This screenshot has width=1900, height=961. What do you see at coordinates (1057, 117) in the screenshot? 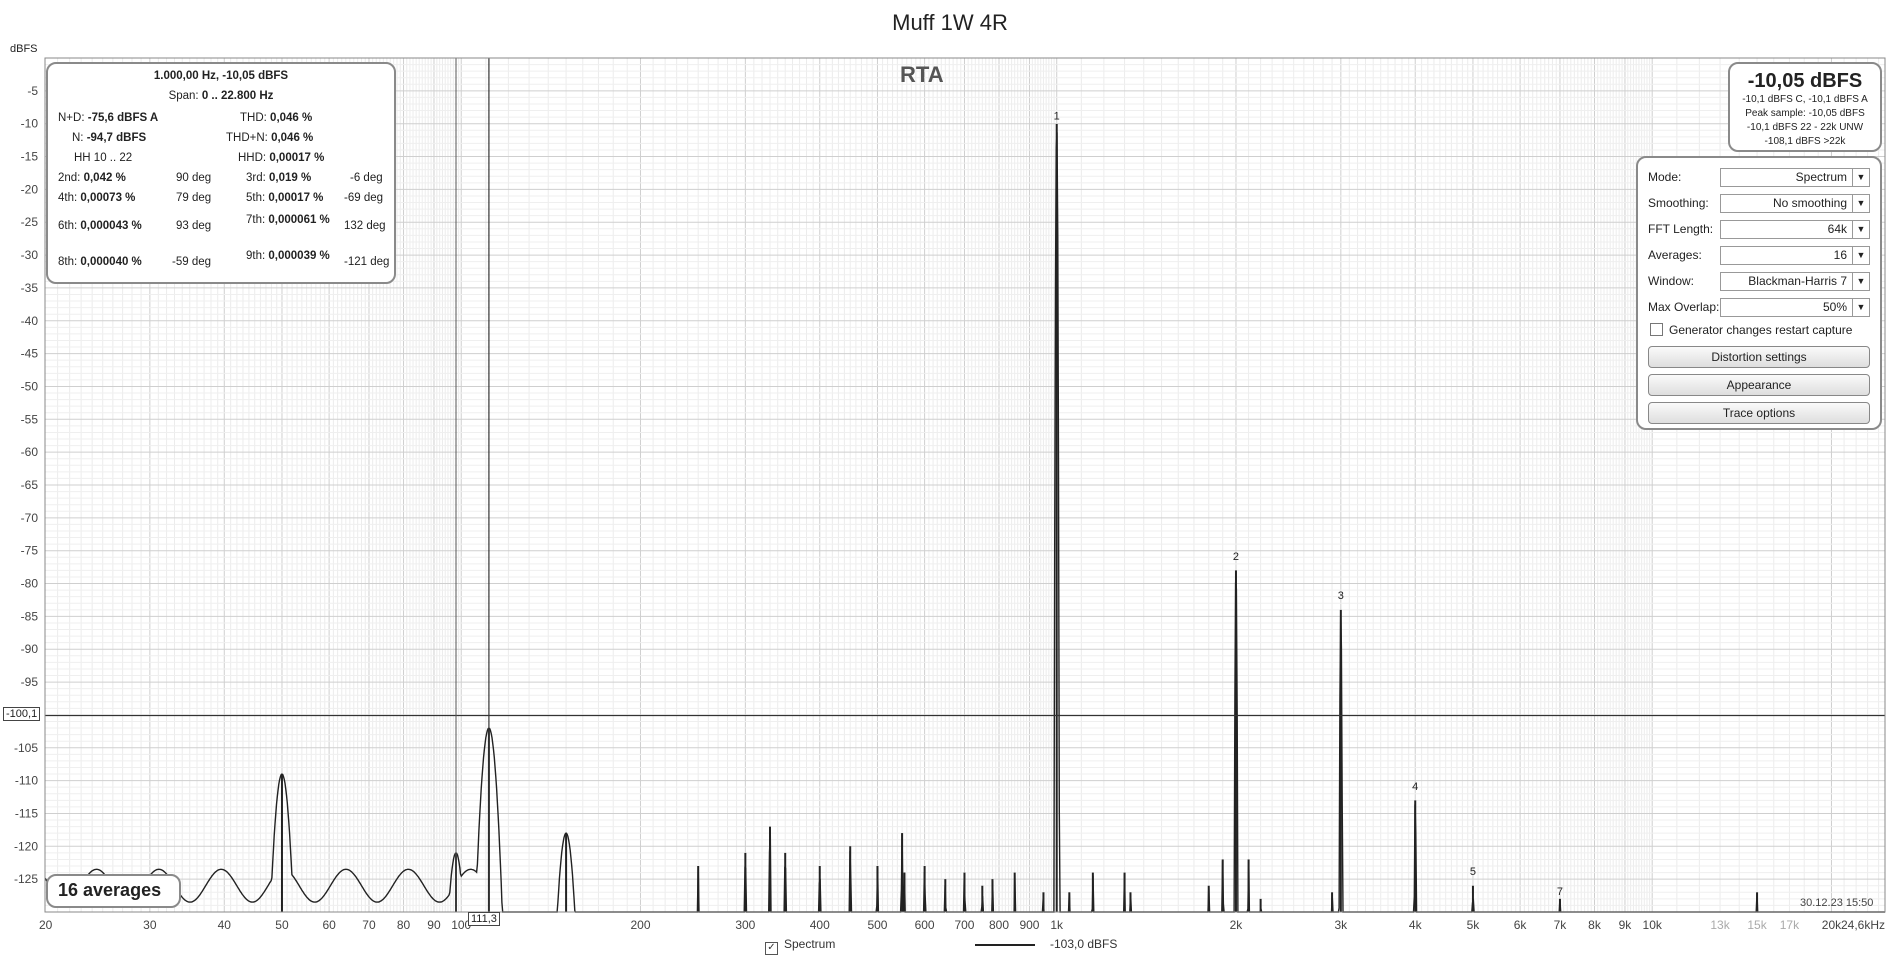
I see `harmonic-label: 1` at bounding box center [1057, 117].